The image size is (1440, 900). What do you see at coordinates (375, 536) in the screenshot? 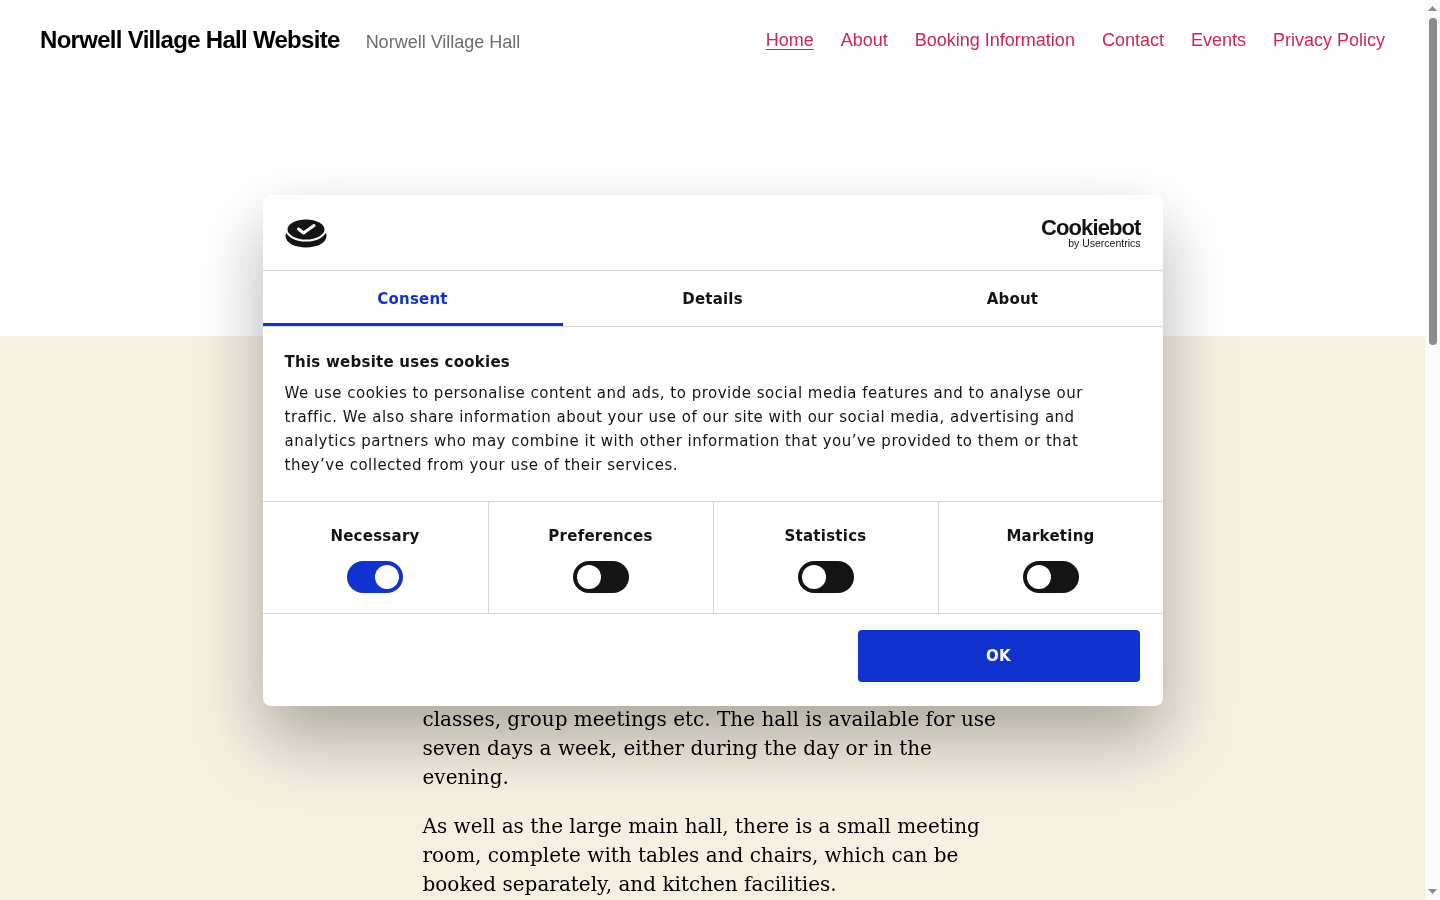
I see `toggle-label: Necessary` at bounding box center [375, 536].